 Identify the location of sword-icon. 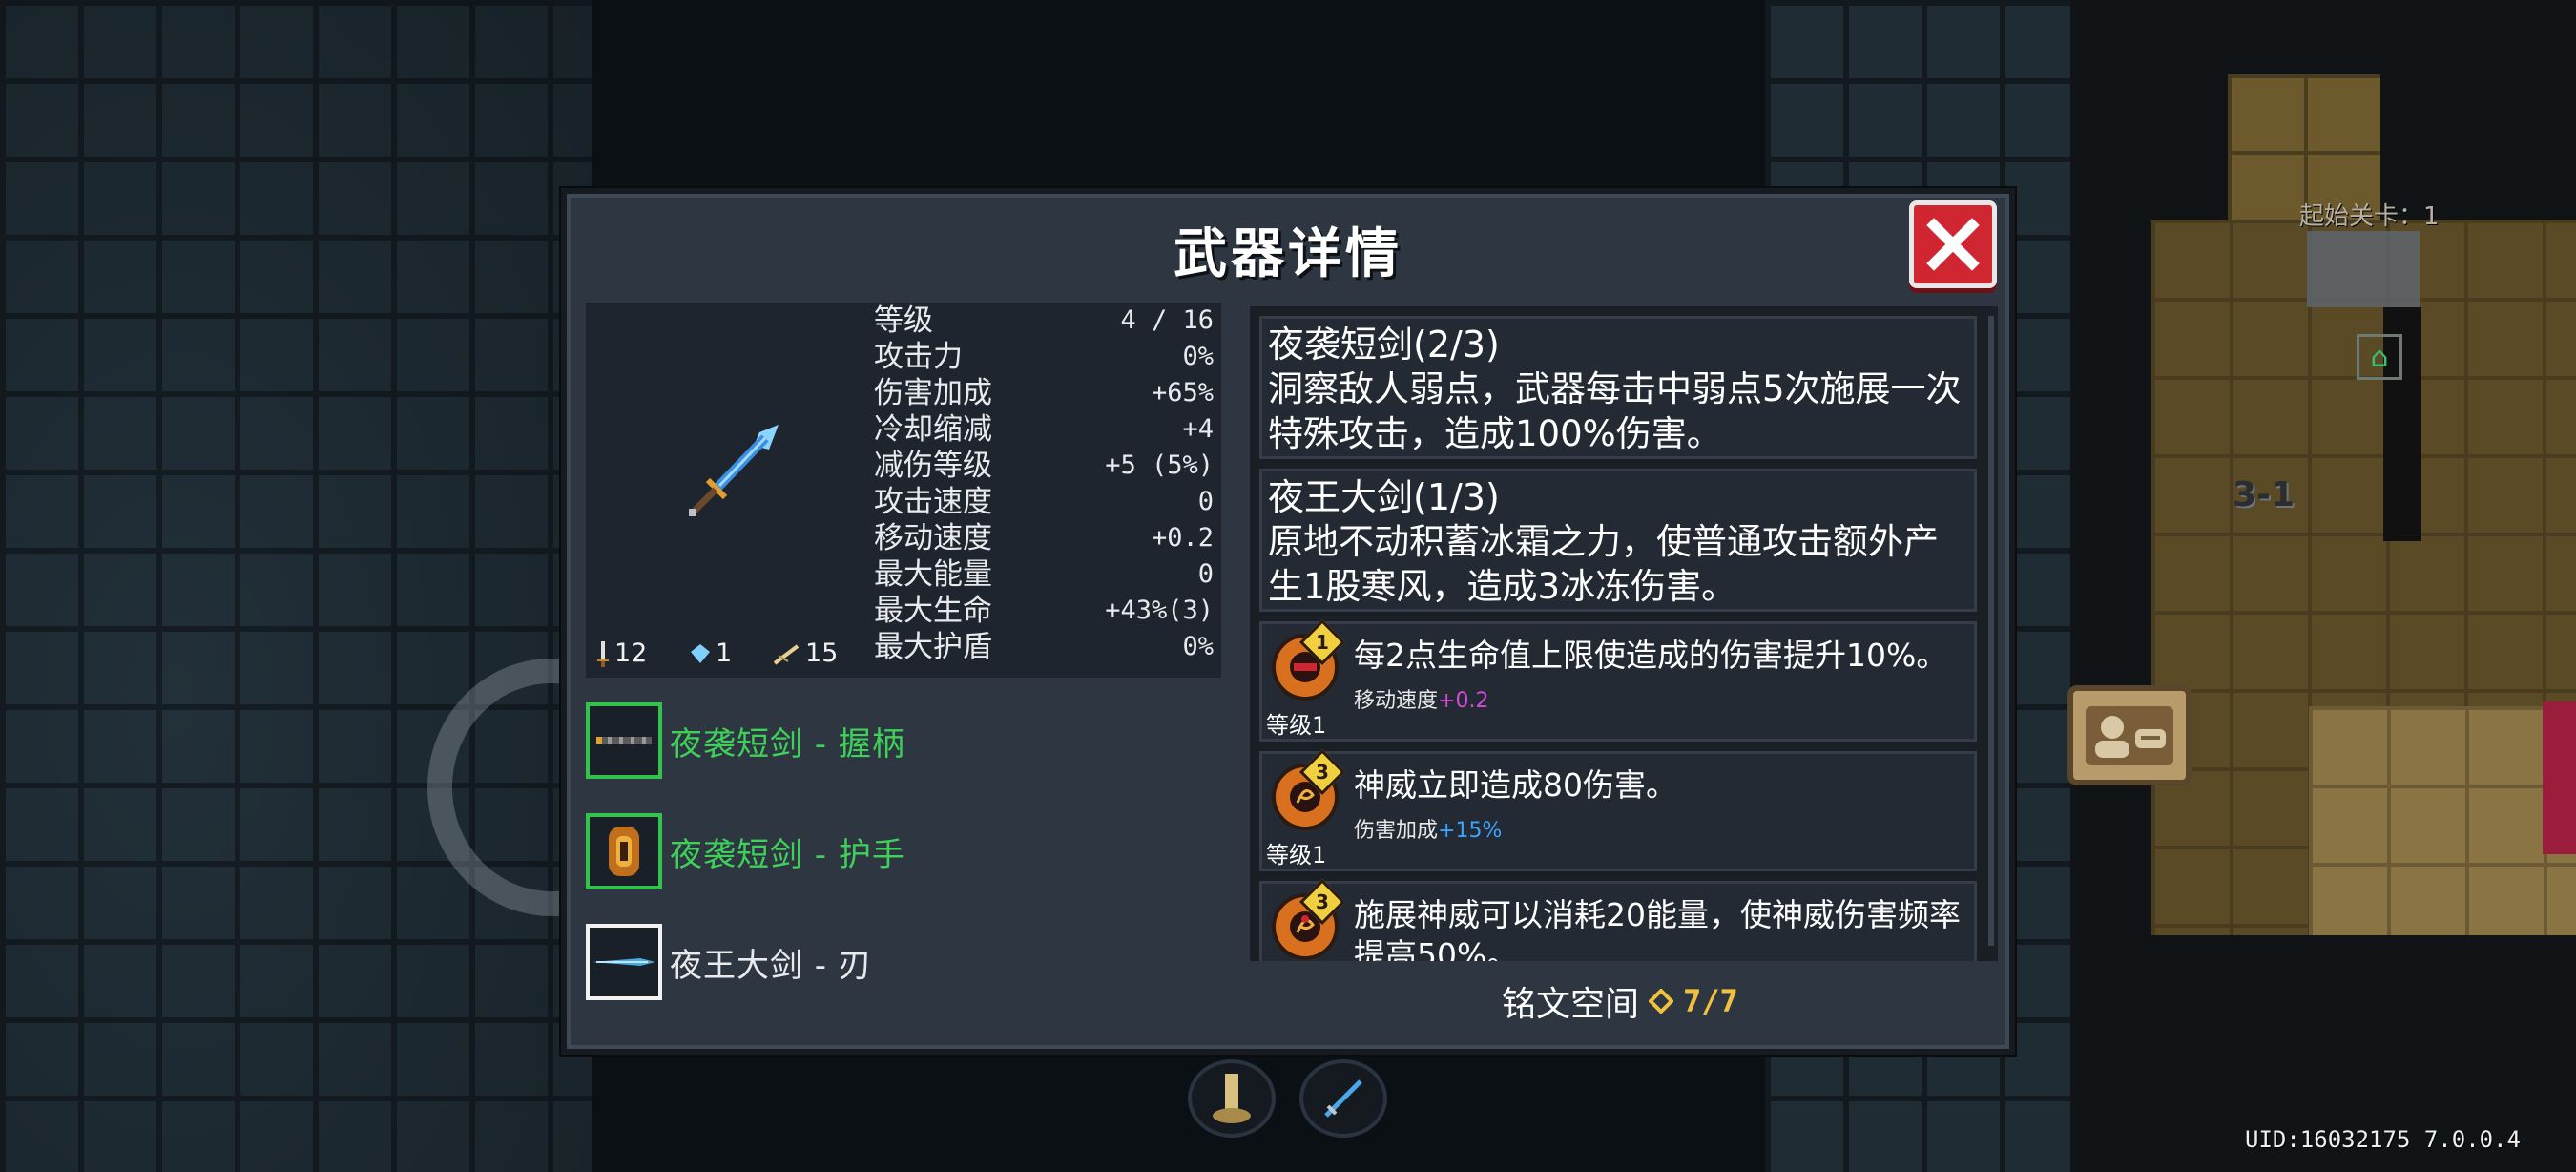
(1343, 1098).